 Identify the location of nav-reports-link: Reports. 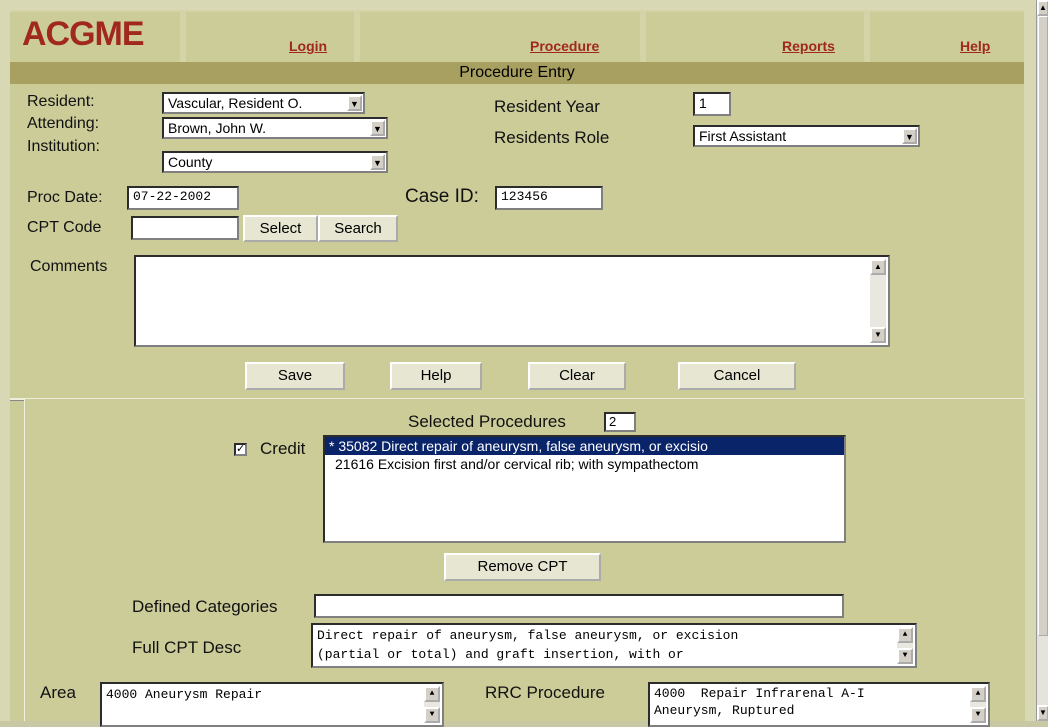
(808, 46).